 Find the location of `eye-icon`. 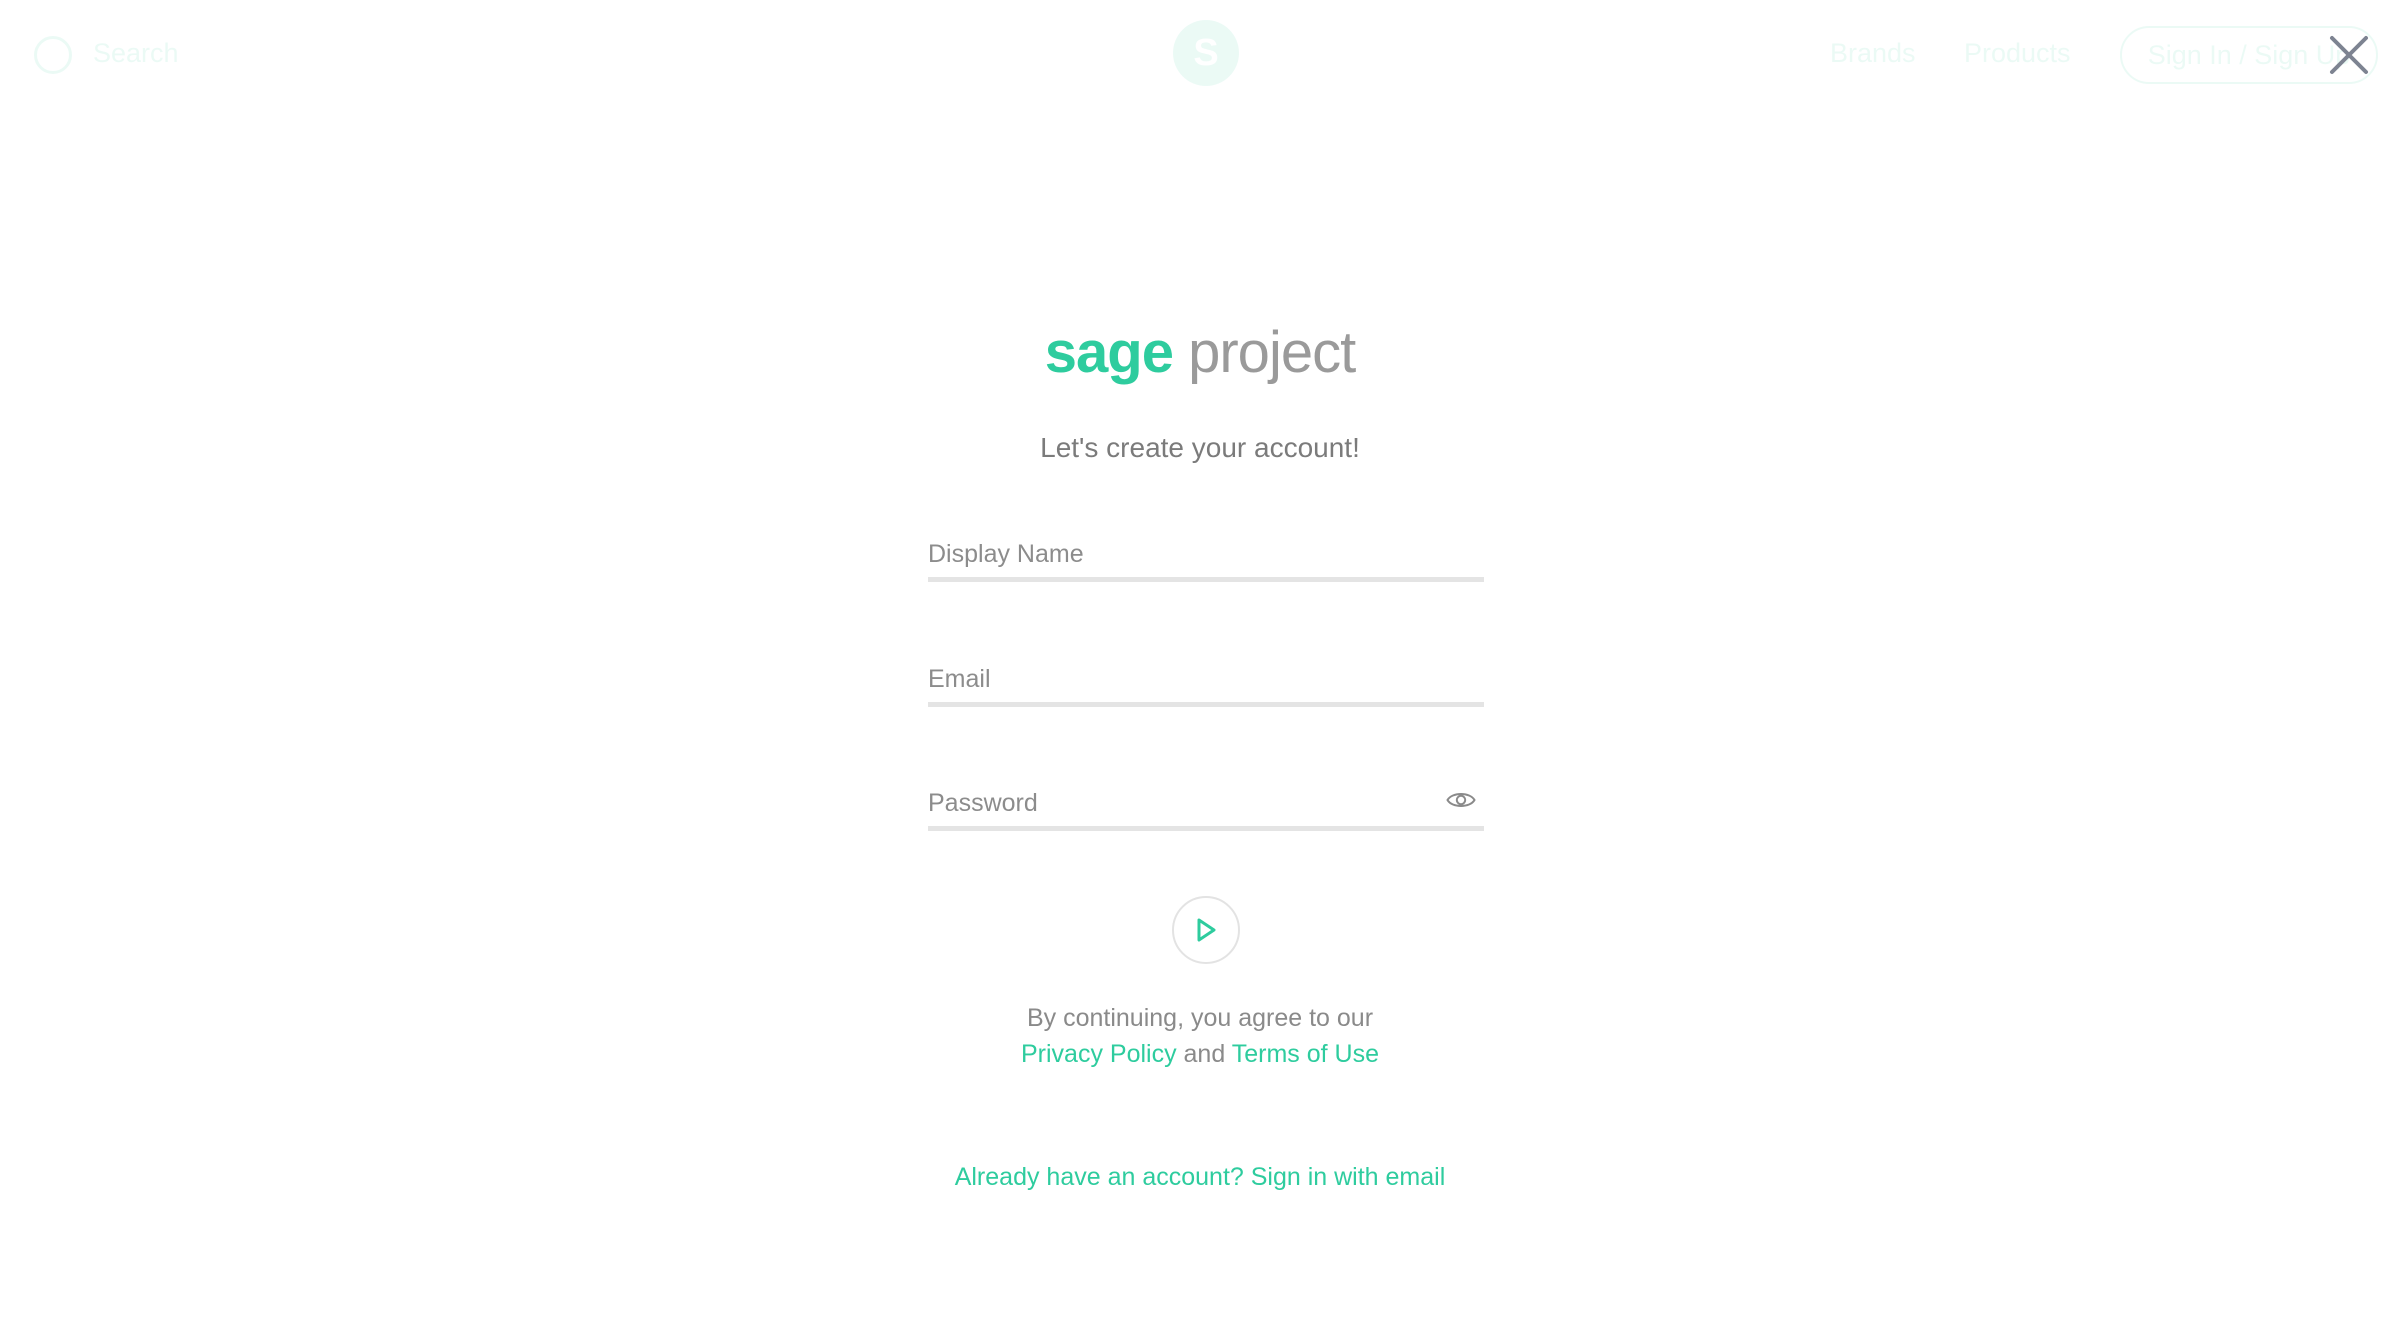

eye-icon is located at coordinates (1461, 800).